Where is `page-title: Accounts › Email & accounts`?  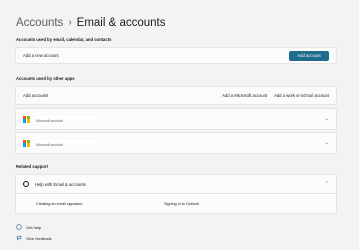 page-title: Accounts › Email & accounts is located at coordinates (91, 23).